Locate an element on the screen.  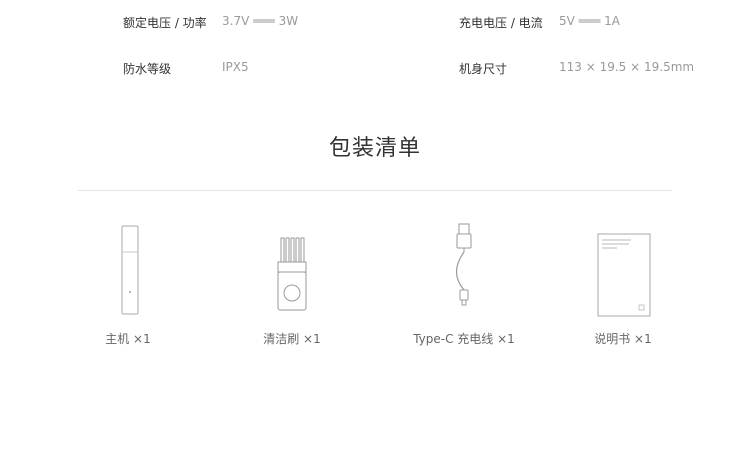
spec-value-dimensions: 113 × 19.5 × 19.5mm is located at coordinates (627, 67).